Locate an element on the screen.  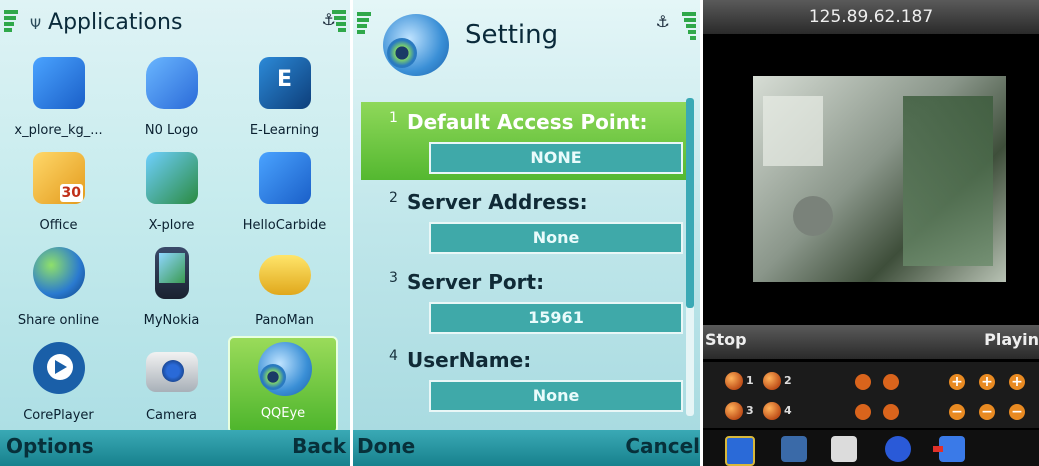
app-coreplayer: CorePlayer is located at coordinates (58, 386).